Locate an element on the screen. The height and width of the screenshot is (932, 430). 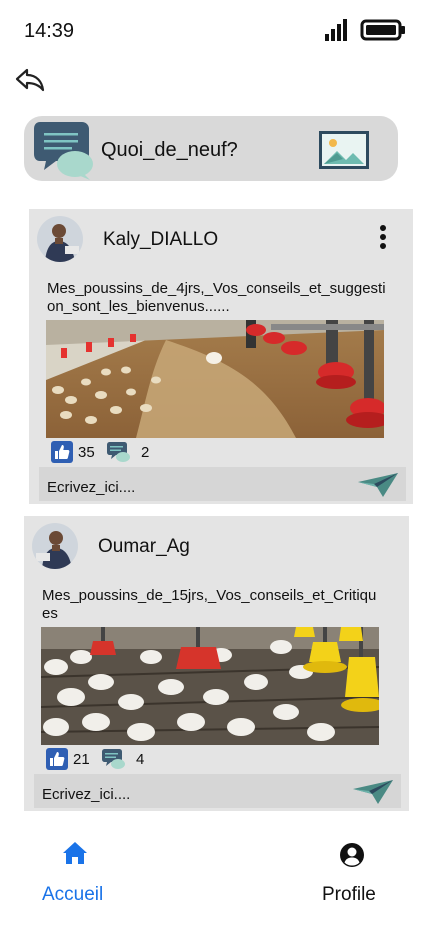
like-count: 35 is located at coordinates (86, 452).